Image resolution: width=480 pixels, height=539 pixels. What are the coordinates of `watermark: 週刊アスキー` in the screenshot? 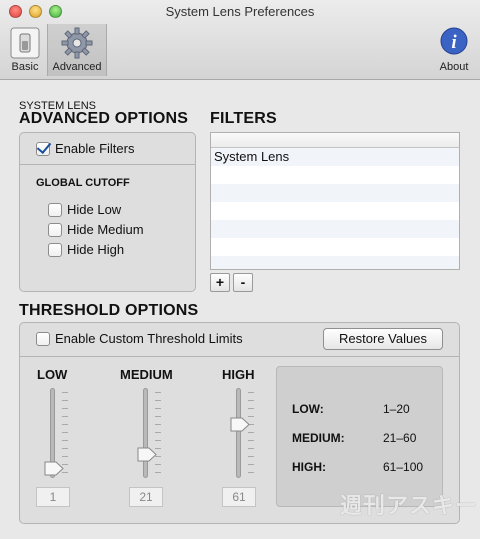 It's located at (409, 505).